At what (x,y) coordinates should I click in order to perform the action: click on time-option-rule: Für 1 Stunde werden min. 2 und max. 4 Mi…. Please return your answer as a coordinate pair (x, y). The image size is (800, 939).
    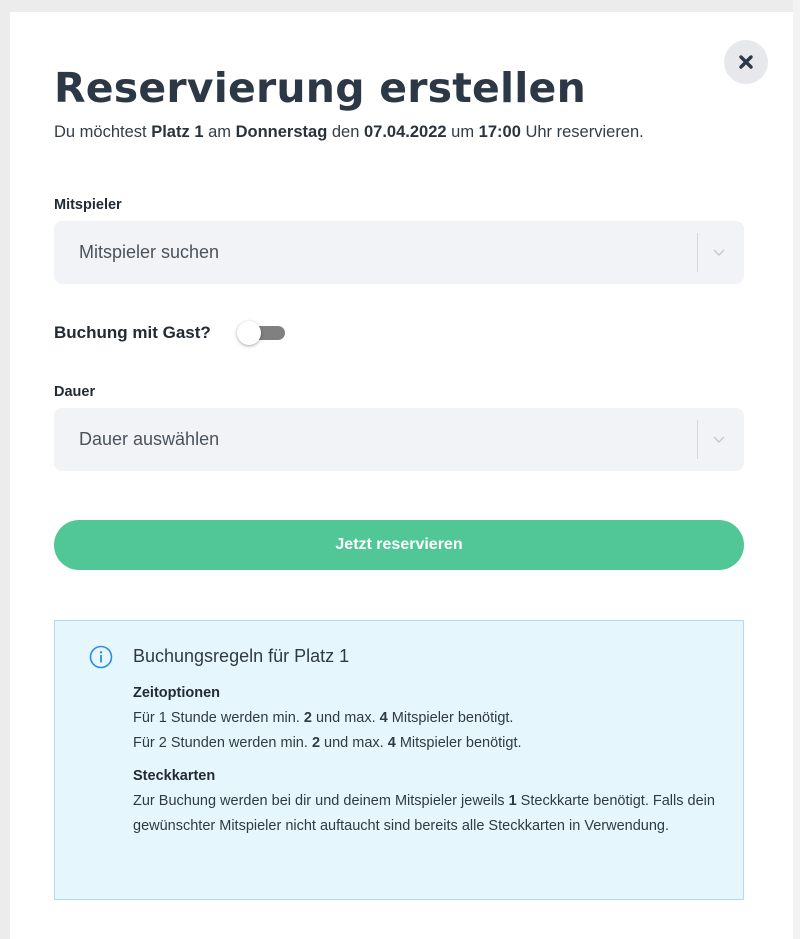
    Looking at the image, I should click on (323, 718).